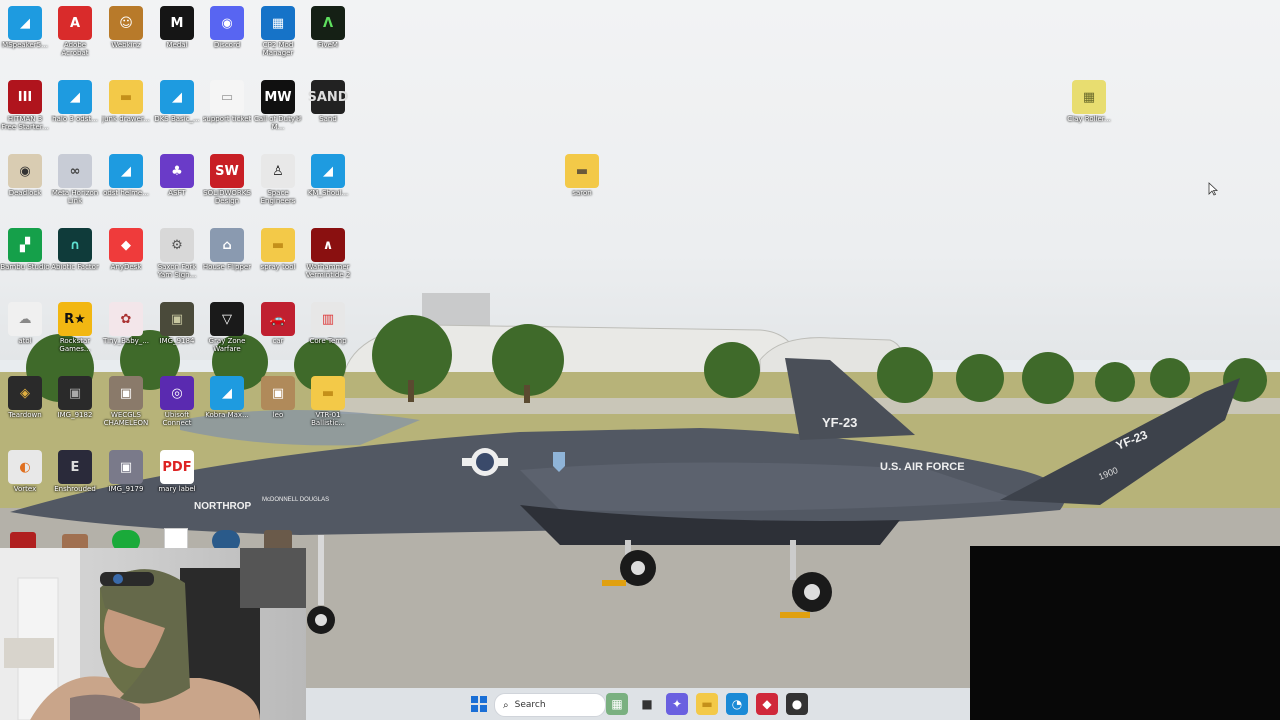  Describe the element at coordinates (278, 30) in the screenshot. I see `desktop-icon: ▦ CP2 Mod Manager` at that location.